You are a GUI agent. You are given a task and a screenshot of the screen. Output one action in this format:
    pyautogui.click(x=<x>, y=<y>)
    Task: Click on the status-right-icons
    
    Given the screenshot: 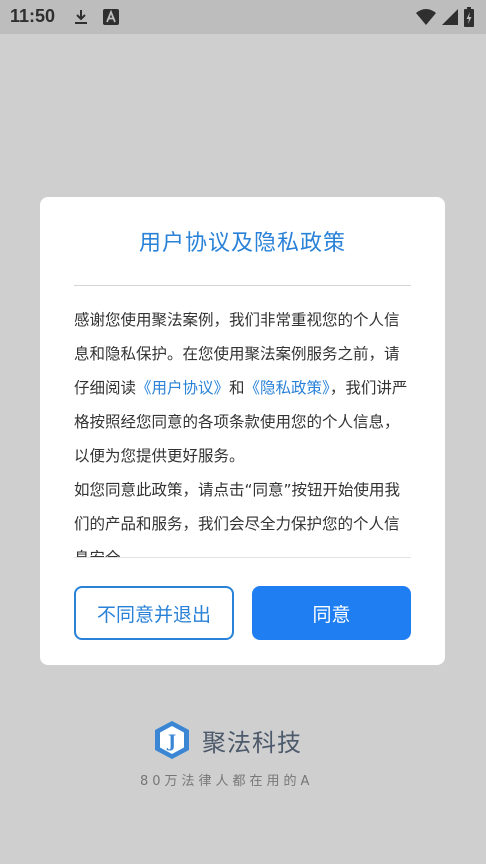 What is the action you would take?
    pyautogui.click(x=445, y=17)
    